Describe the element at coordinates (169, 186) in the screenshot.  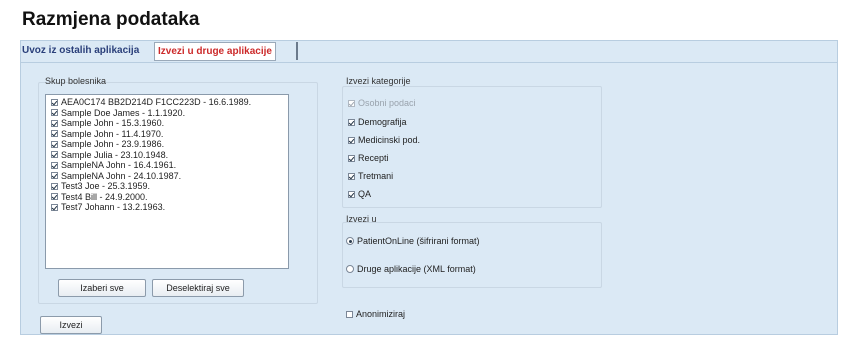
I see `patient-list-item: Test3 Joe - 25.3.1959.` at that location.